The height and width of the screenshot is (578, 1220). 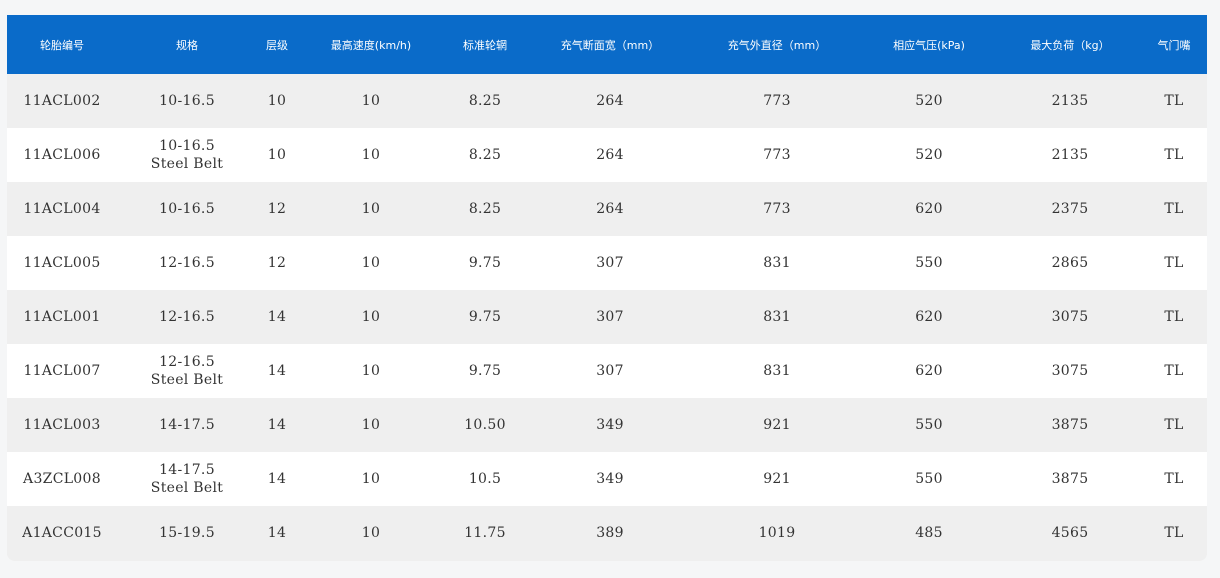 I want to click on table-row: 11ACL002 10-16.5 10 10 8.25 264 773 520 2135 TL, so click(x=607, y=101).